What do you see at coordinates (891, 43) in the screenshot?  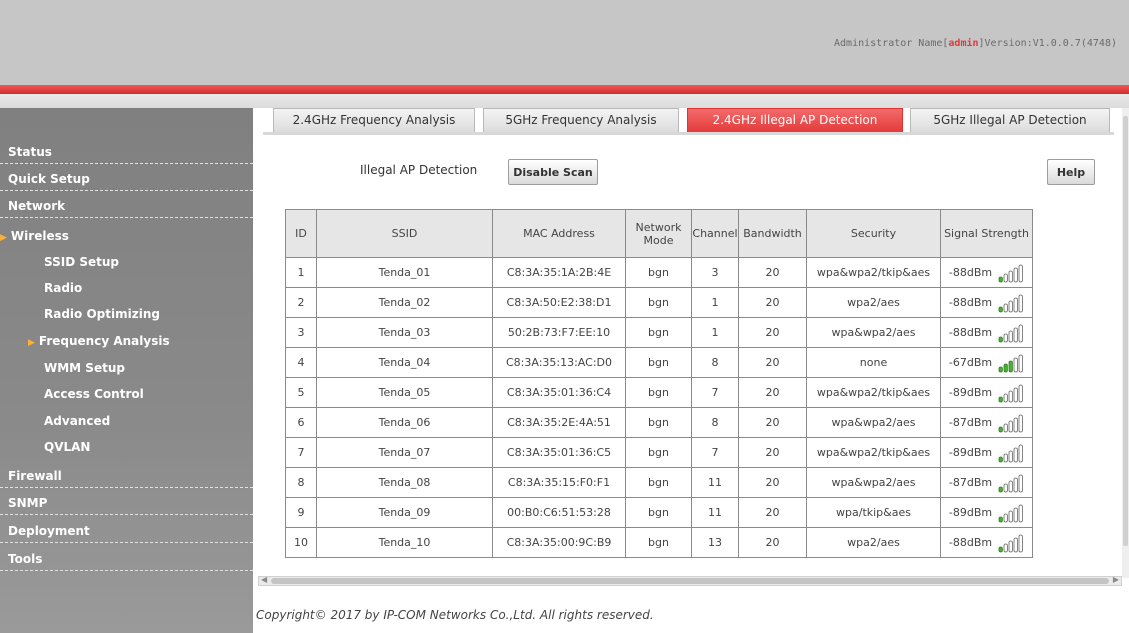 I see `admin-label: Administrator Name[` at bounding box center [891, 43].